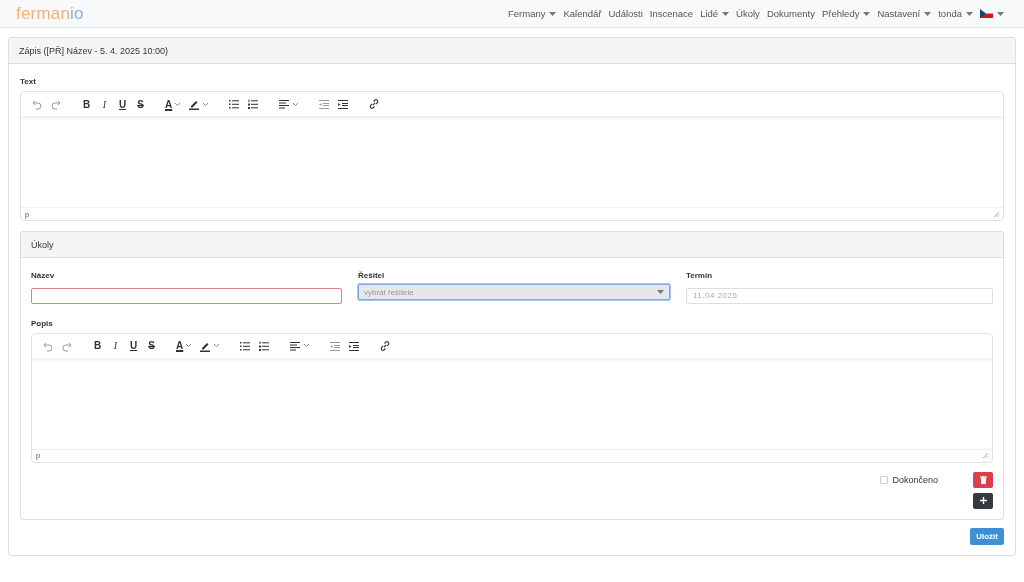  Describe the element at coordinates (532, 13) in the screenshot. I see `nav-link: Fermany` at that location.